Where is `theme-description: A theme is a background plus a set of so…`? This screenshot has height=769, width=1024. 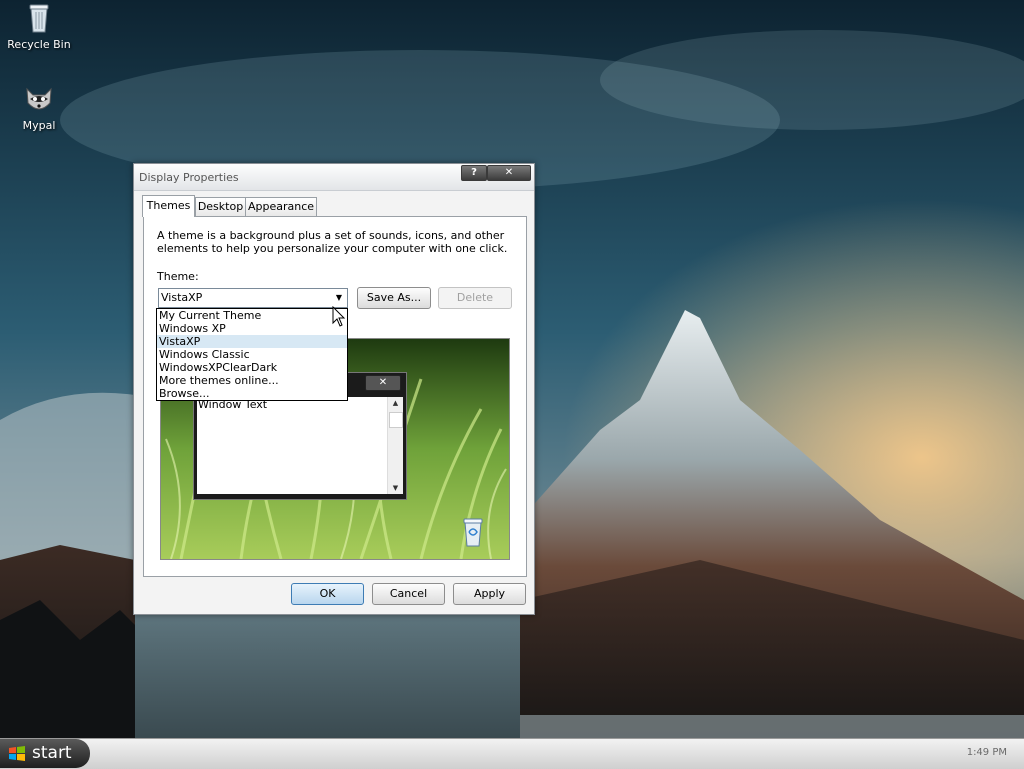 theme-description: A theme is a background plus a set of so… is located at coordinates (332, 242).